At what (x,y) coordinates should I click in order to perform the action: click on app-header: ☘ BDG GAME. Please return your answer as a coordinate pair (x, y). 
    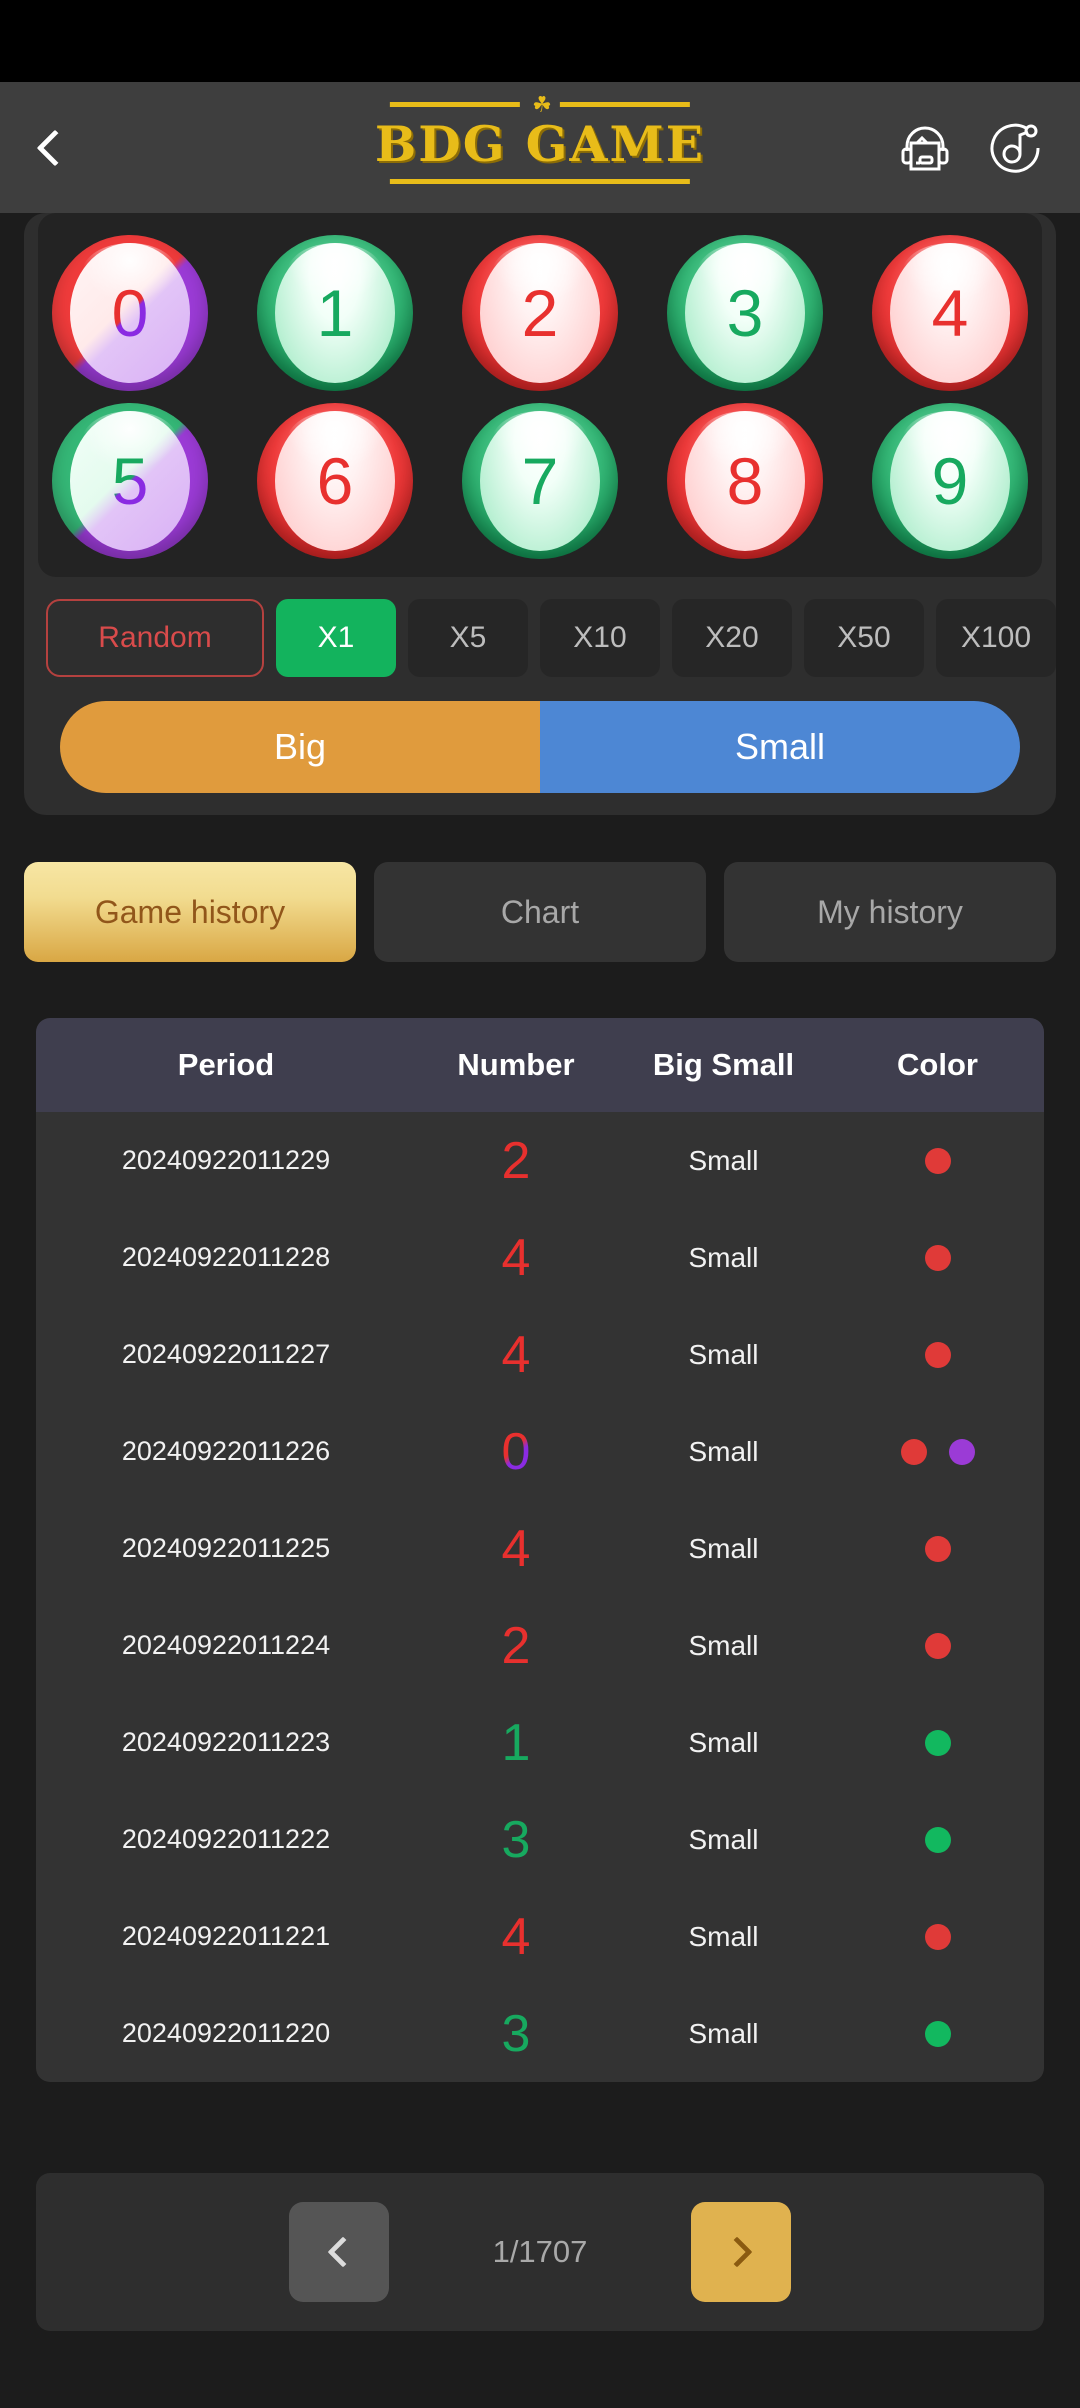
    Looking at the image, I should click on (540, 147).